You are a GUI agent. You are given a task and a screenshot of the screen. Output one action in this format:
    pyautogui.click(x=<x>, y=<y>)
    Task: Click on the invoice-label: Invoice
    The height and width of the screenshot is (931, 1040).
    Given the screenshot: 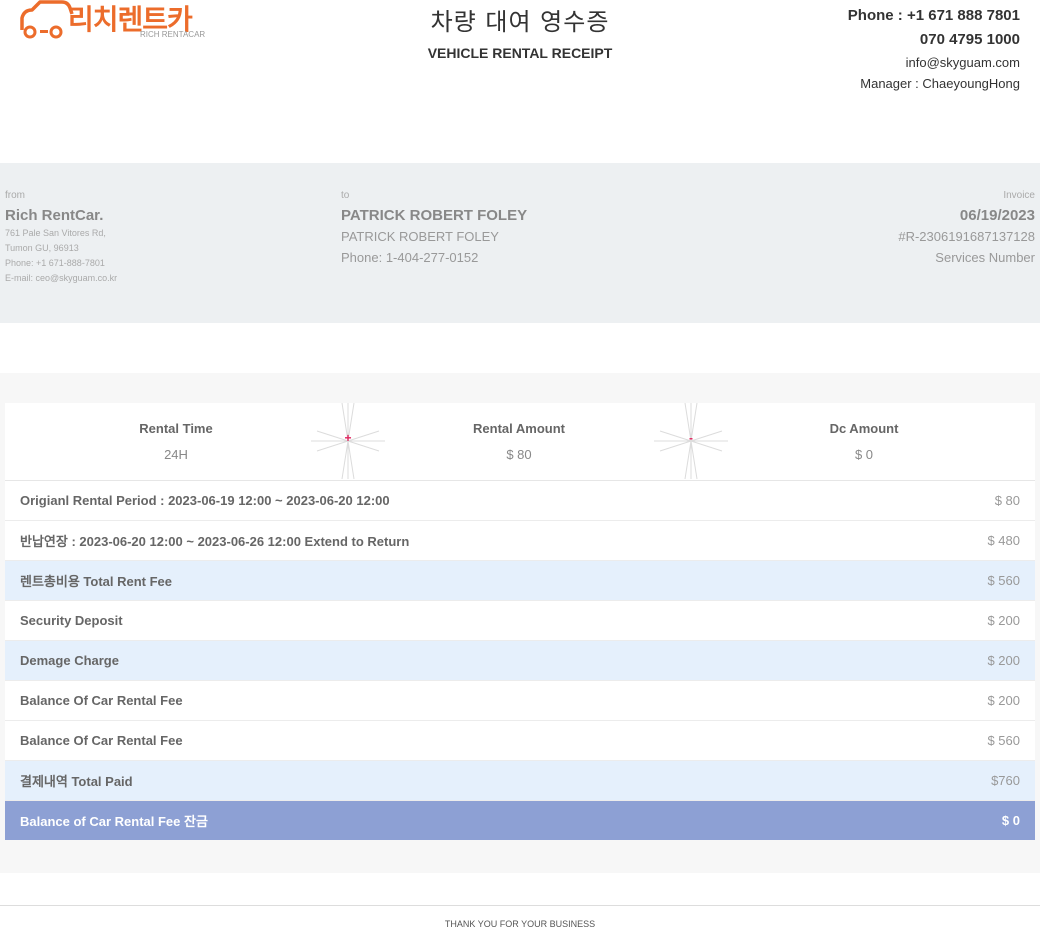 What is the action you would take?
    pyautogui.click(x=1019, y=195)
    